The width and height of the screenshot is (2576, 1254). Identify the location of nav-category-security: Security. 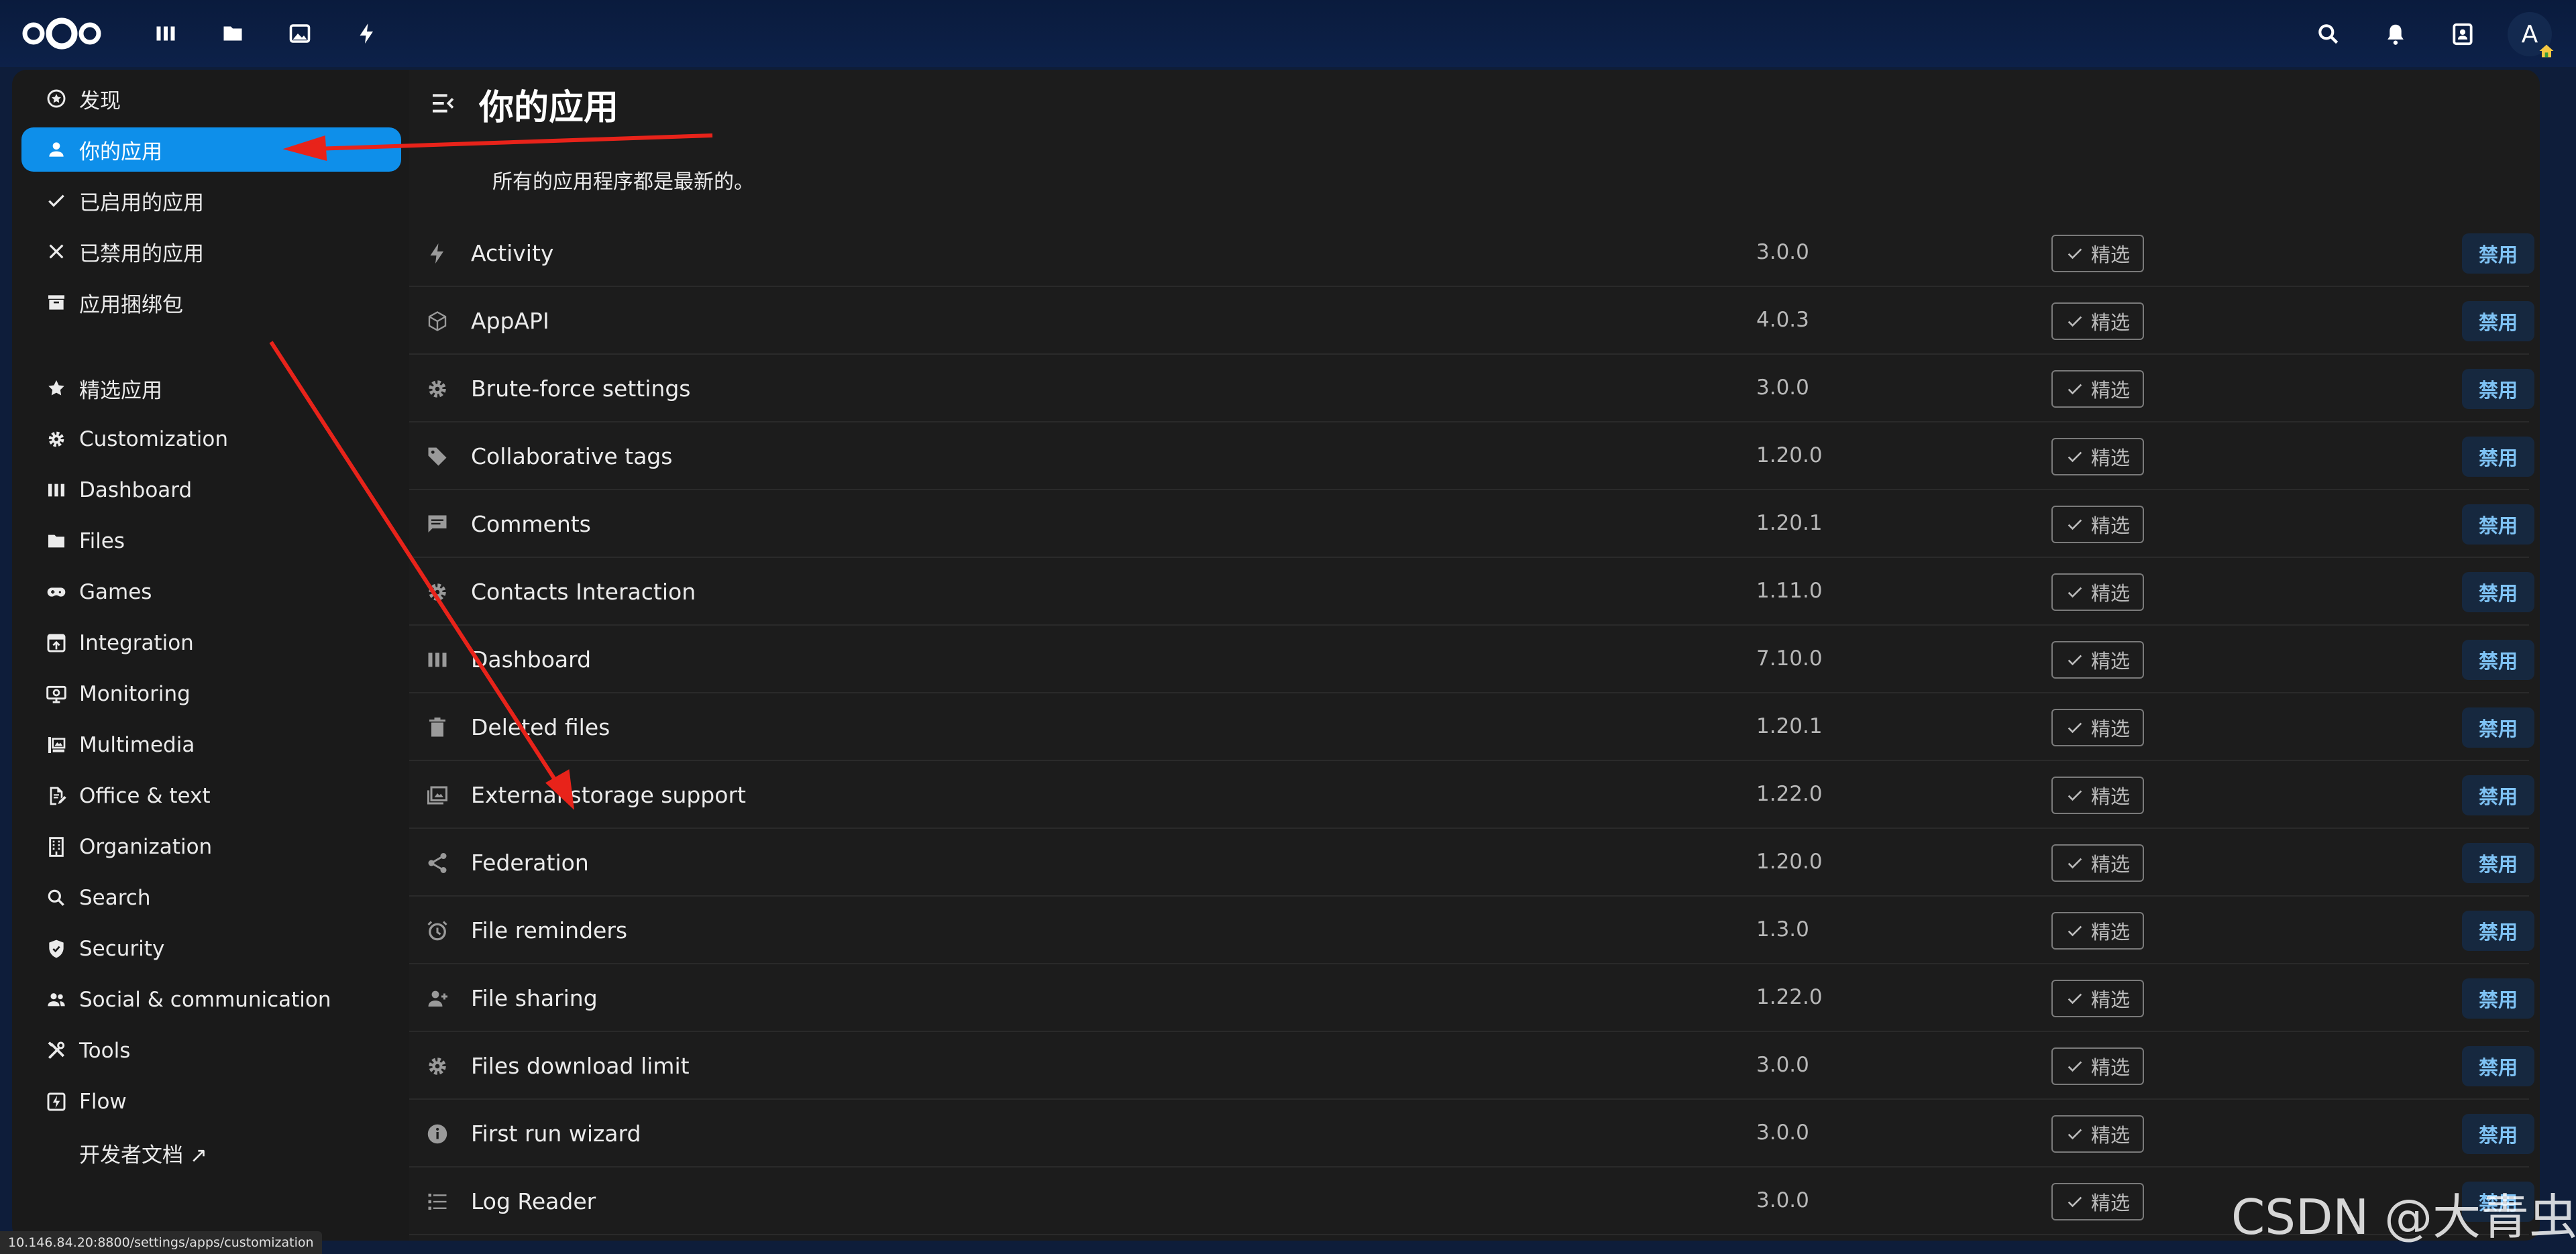
(217, 949).